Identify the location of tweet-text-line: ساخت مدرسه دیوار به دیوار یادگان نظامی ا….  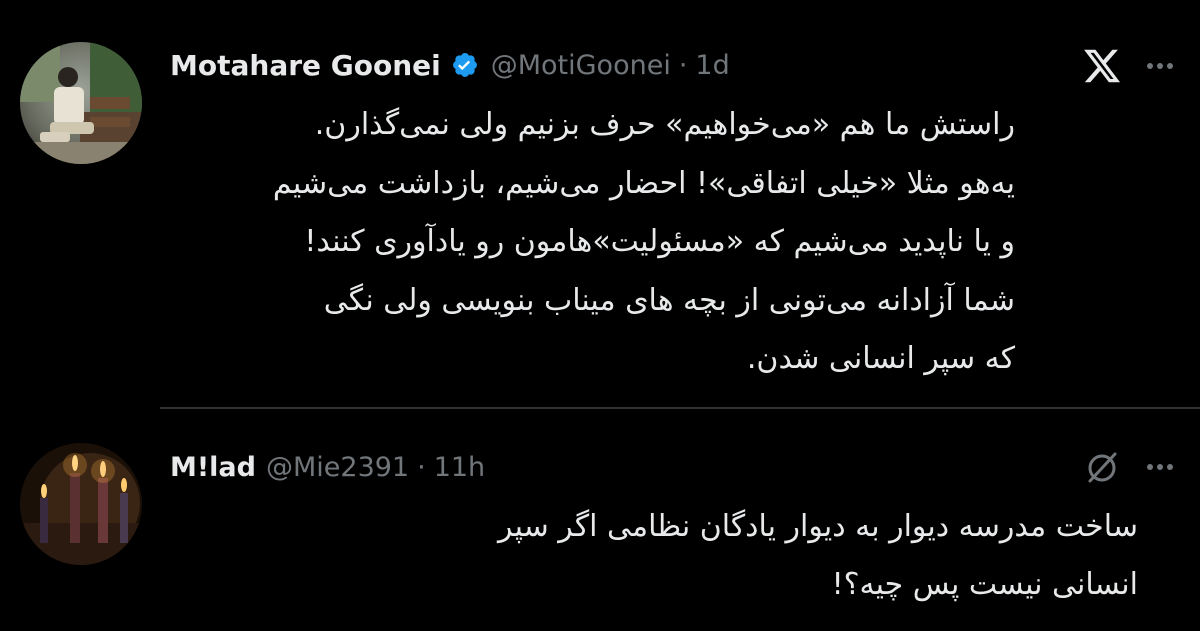
(818, 526).